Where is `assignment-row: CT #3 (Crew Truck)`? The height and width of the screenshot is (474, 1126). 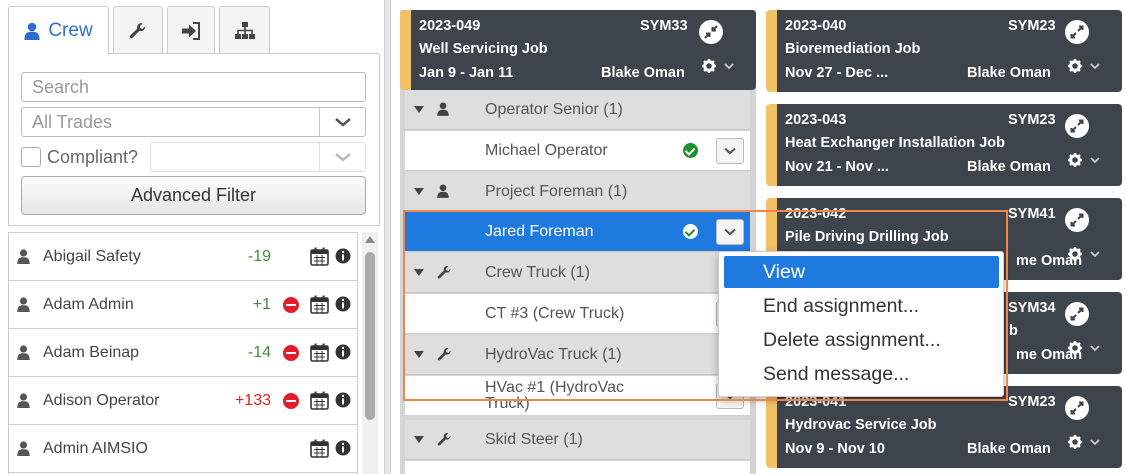
assignment-row: CT #3 (Crew Truck) is located at coordinates (577, 314).